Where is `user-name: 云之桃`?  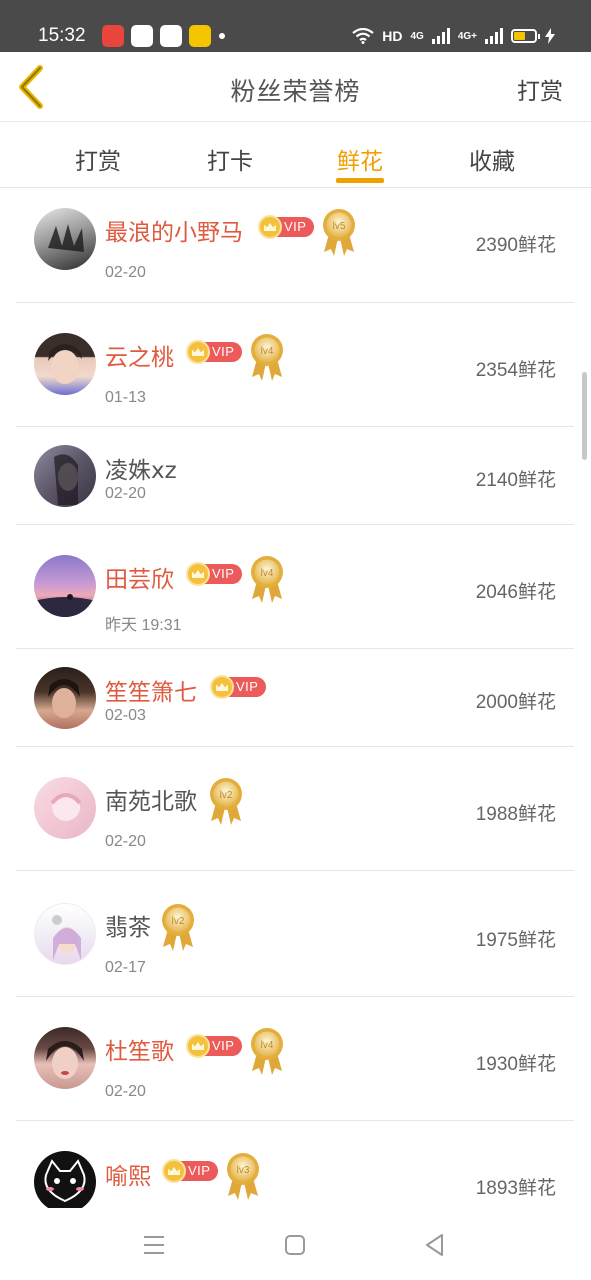 user-name: 云之桃 is located at coordinates (139, 355).